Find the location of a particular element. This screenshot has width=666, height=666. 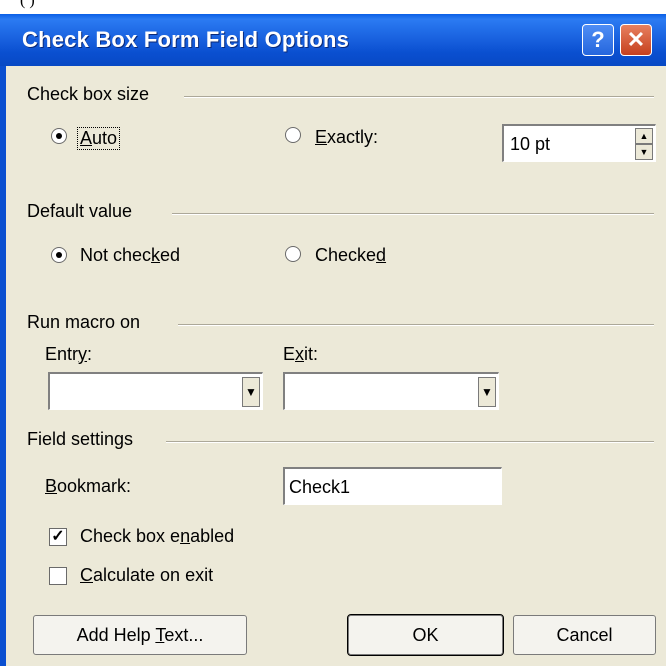

background-strip: ( ) is located at coordinates (333, 7).